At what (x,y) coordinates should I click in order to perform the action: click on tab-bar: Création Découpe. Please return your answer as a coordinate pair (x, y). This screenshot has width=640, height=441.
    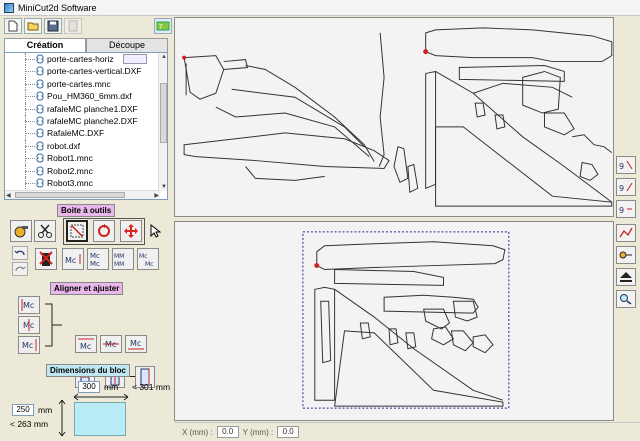
    Looking at the image, I should click on (86, 45).